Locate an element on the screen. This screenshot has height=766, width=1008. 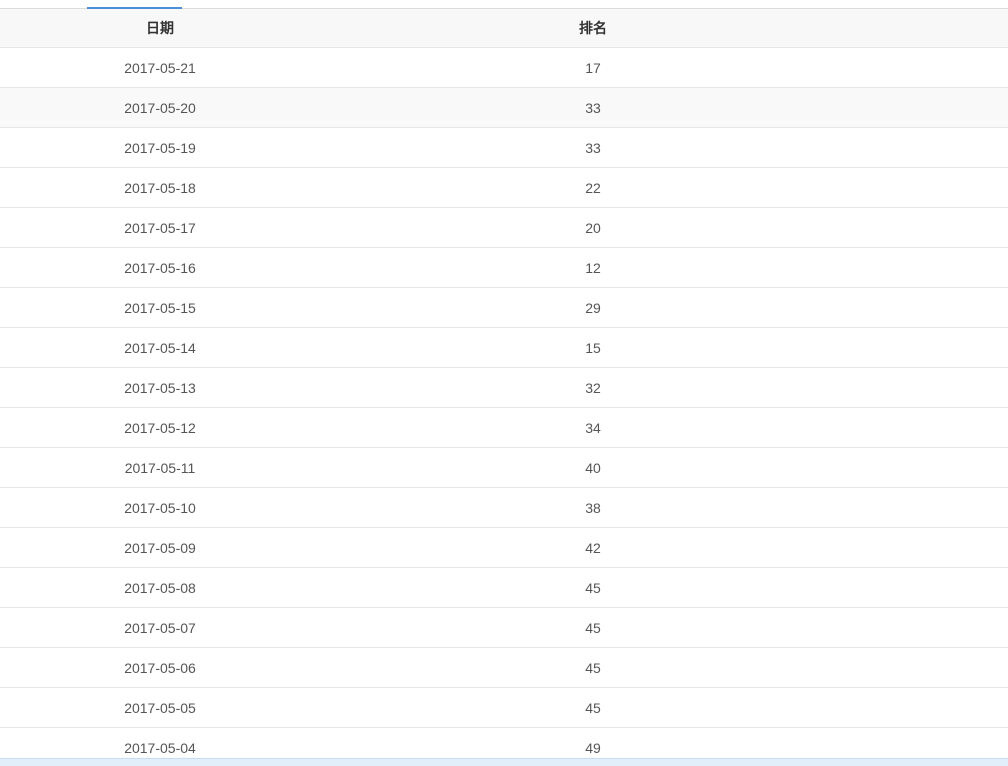
rank-cell: 32 is located at coordinates (593, 387).